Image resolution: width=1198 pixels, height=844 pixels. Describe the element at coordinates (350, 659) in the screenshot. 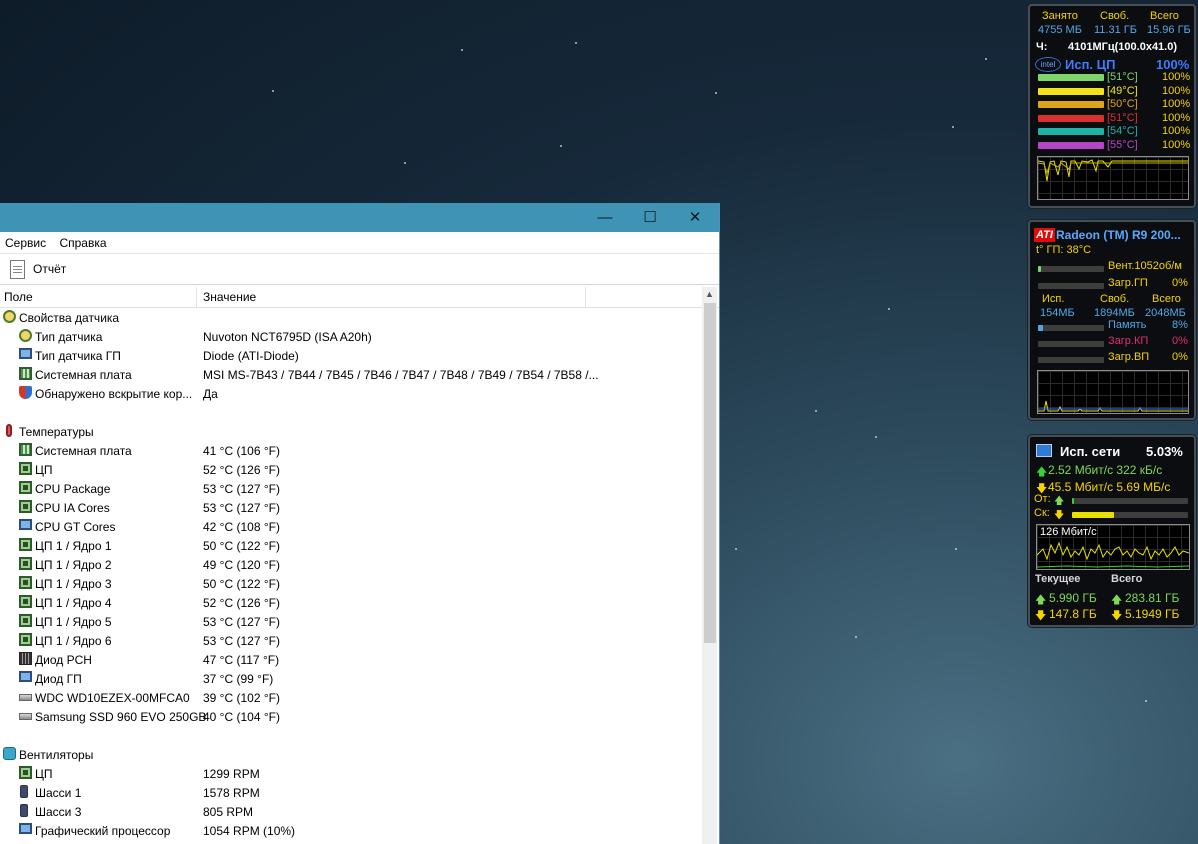

I see `tree-row: Диод PCH 47 °C (117 °F)` at that location.